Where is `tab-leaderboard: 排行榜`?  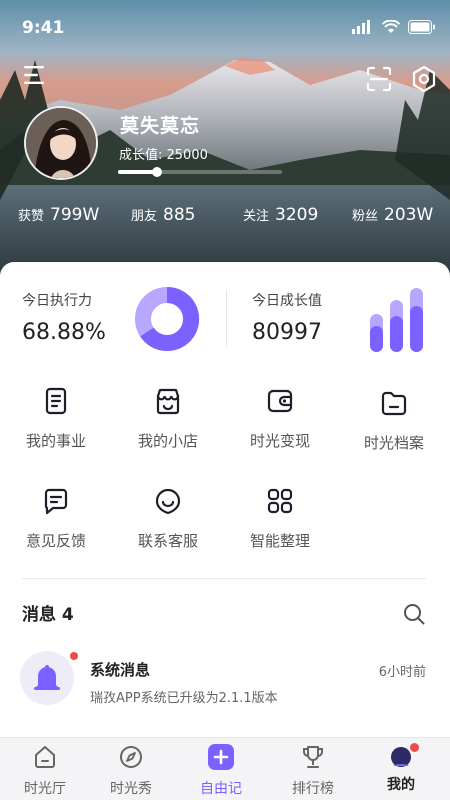
tab-leaderboard: 排行榜 is located at coordinates (313, 769).